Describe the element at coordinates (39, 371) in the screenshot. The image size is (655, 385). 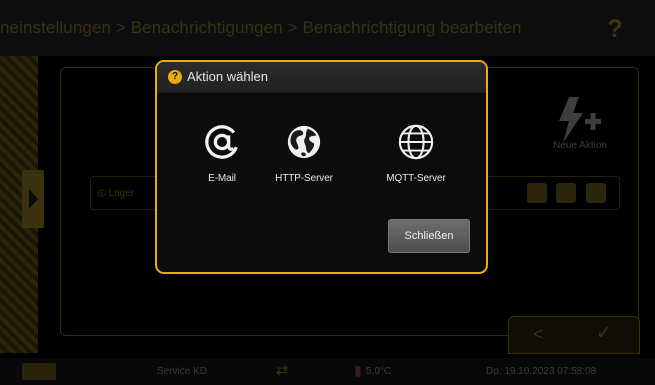
I see `brand-logo` at that location.